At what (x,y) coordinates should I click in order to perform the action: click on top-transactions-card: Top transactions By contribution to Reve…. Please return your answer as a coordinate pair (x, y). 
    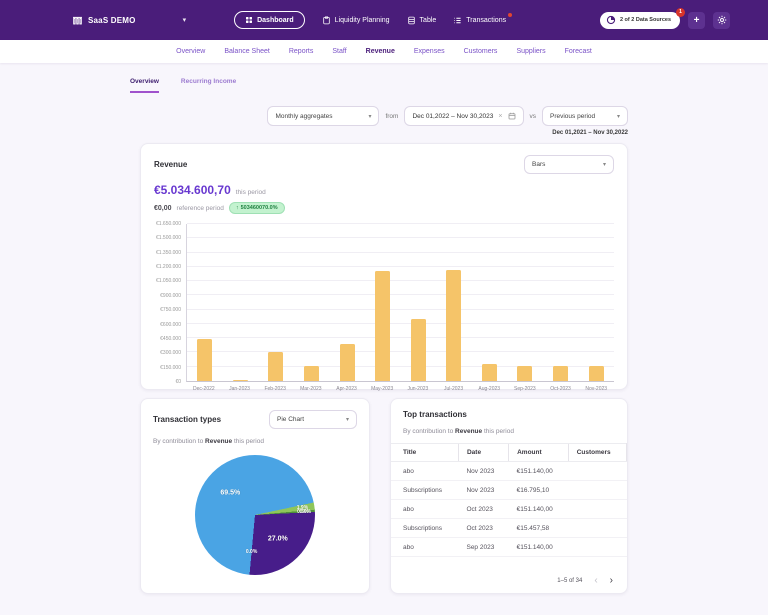
    Looking at the image, I should click on (509, 496).